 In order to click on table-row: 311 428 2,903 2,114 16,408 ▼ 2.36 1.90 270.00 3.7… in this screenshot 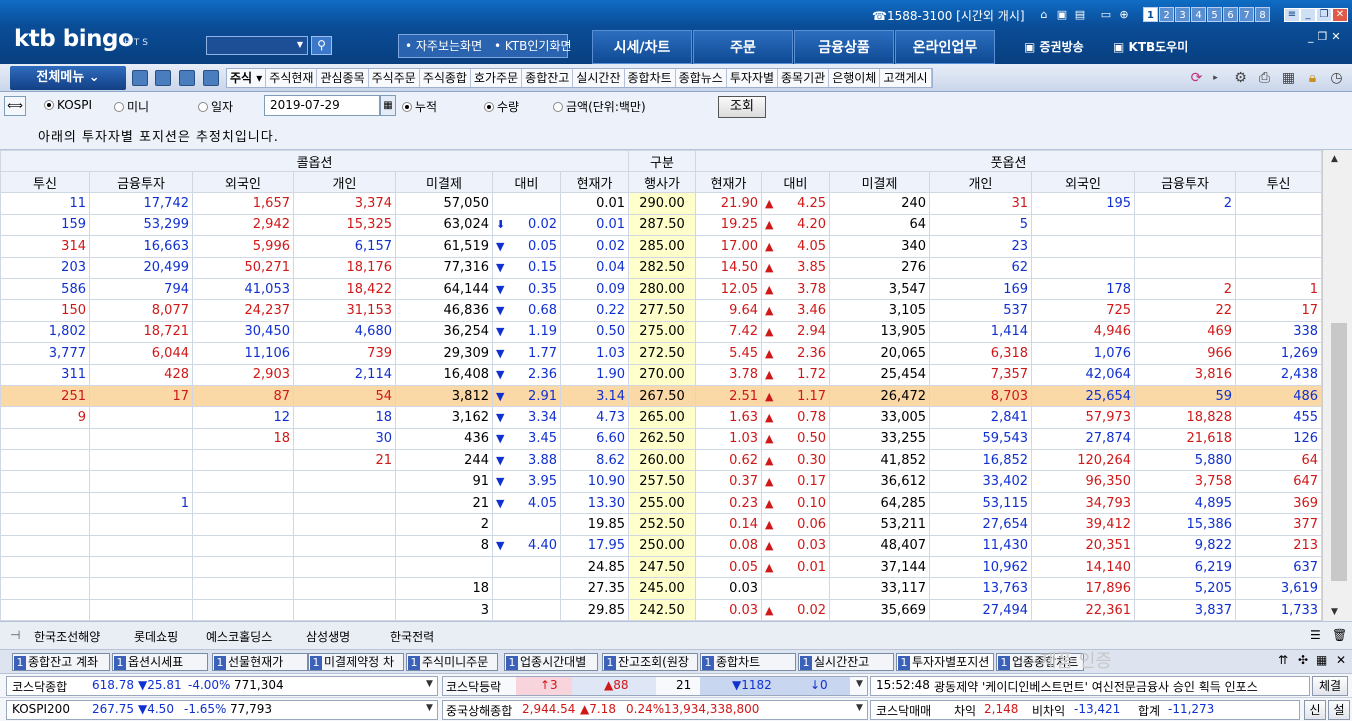, I will do `click(661, 374)`.